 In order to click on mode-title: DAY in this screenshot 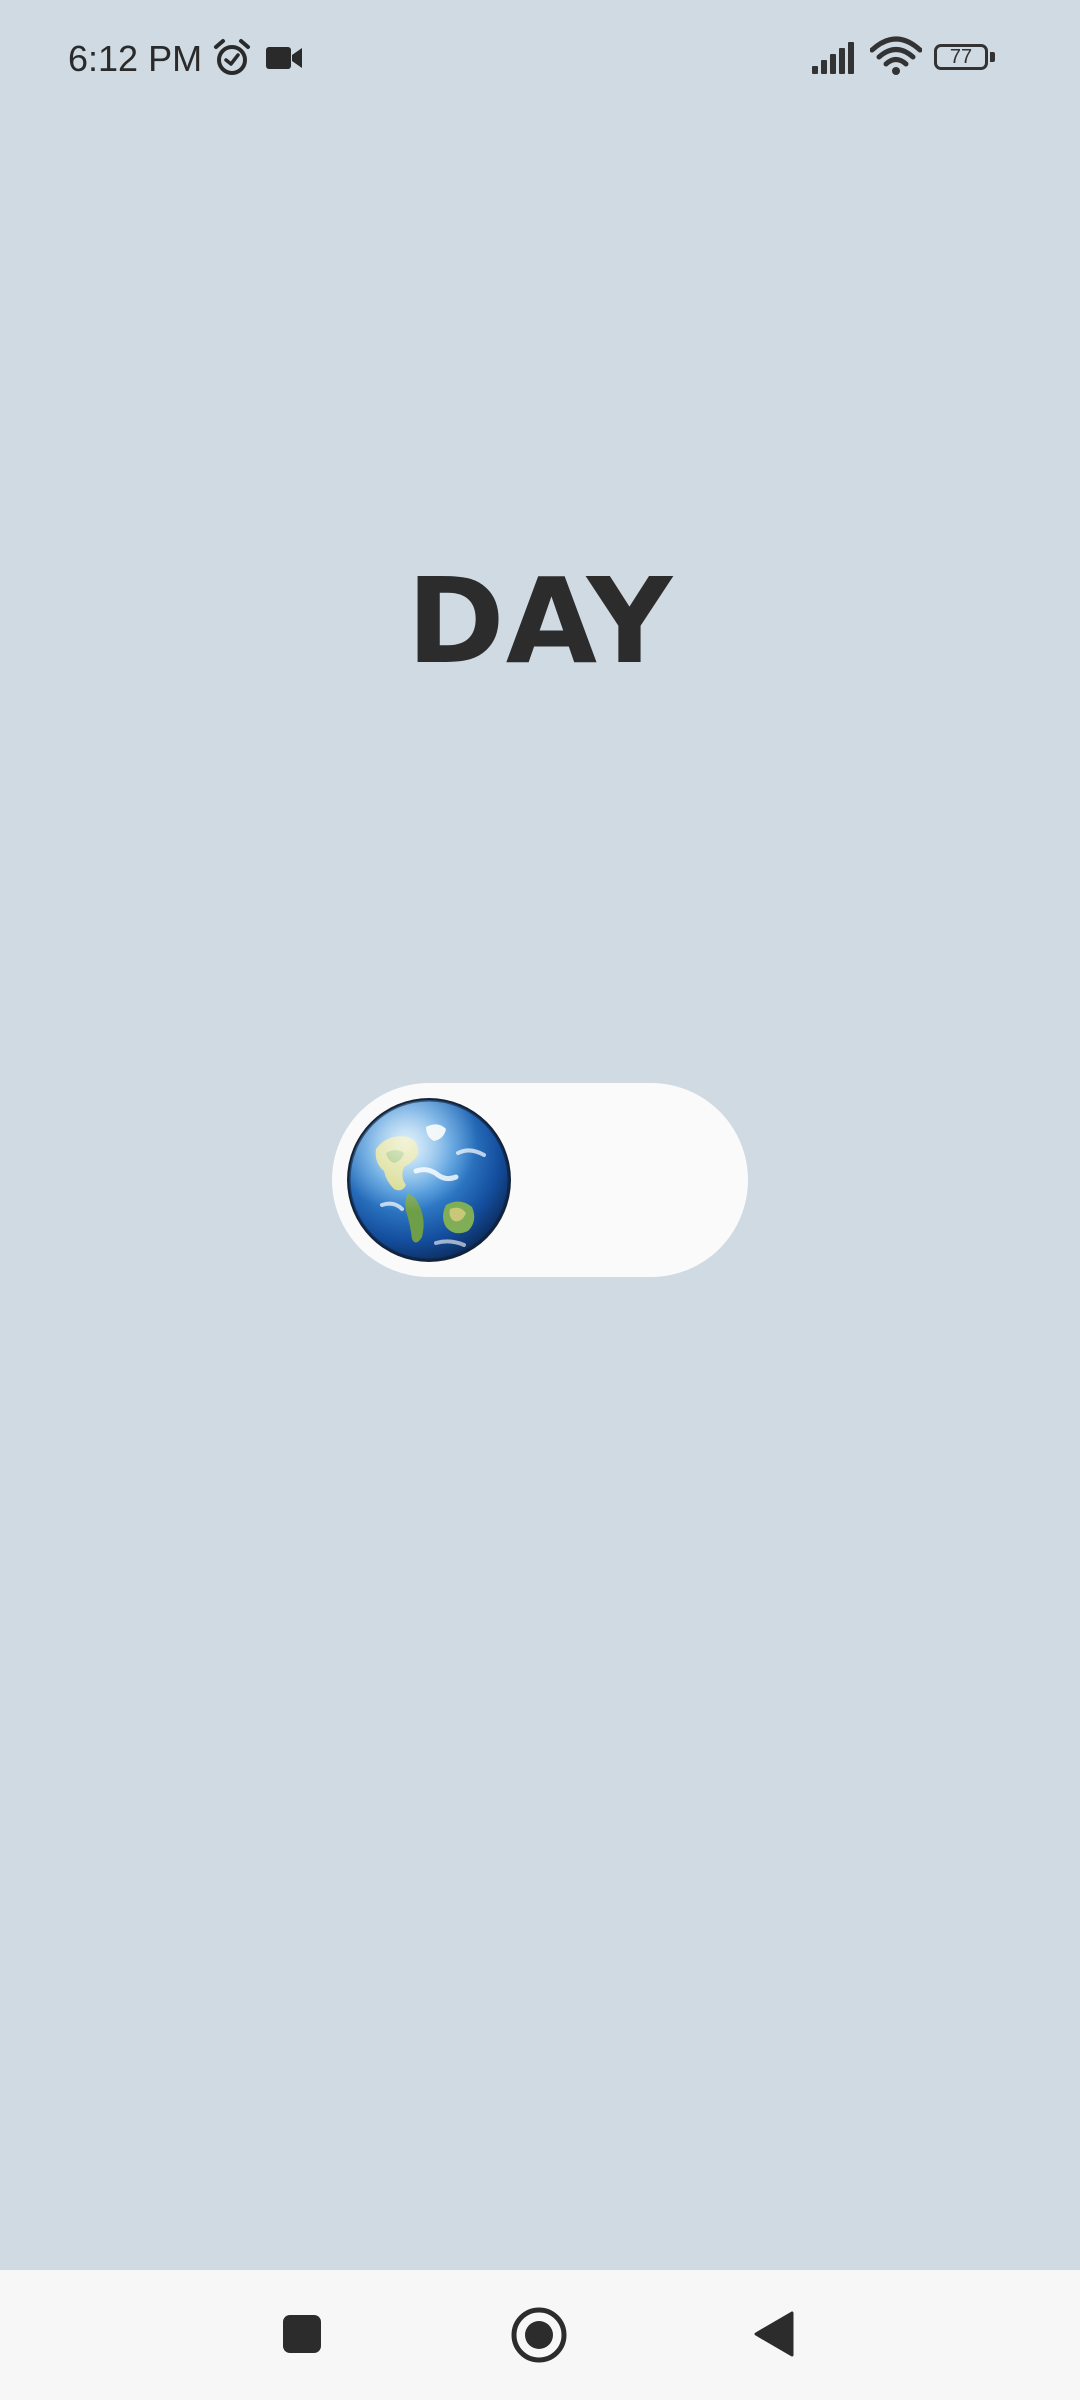, I will do `click(540, 621)`.